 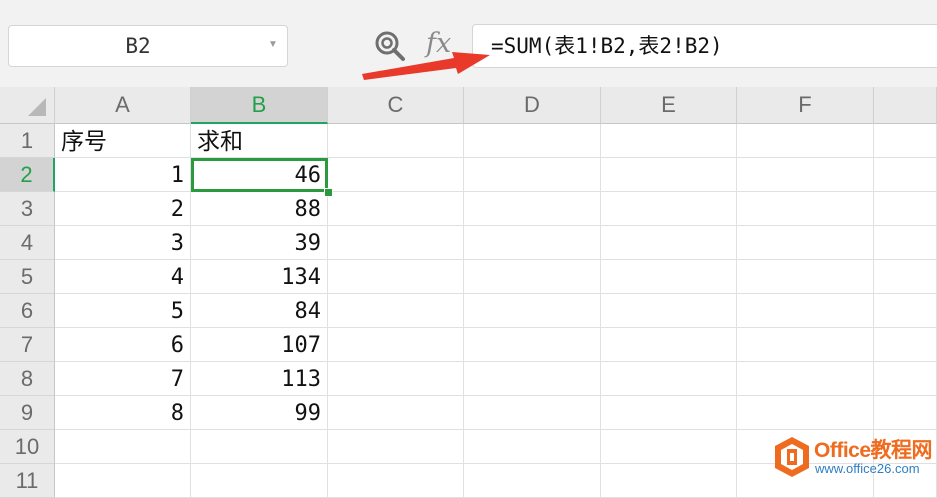 What do you see at coordinates (805, 209) in the screenshot?
I see `cell-f3` at bounding box center [805, 209].